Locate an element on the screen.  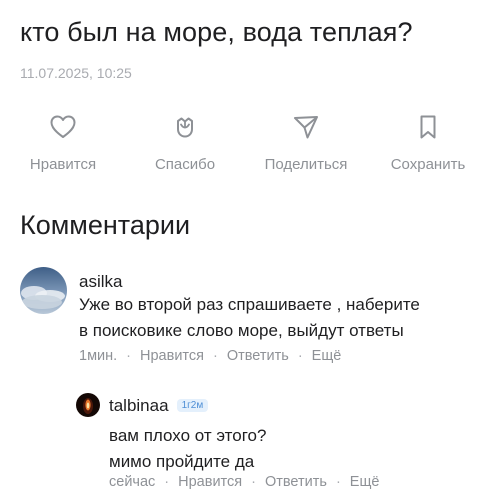
post-actions-bar: Нравится Спасибо Поделиться Сохранить is located at coordinates (245, 143).